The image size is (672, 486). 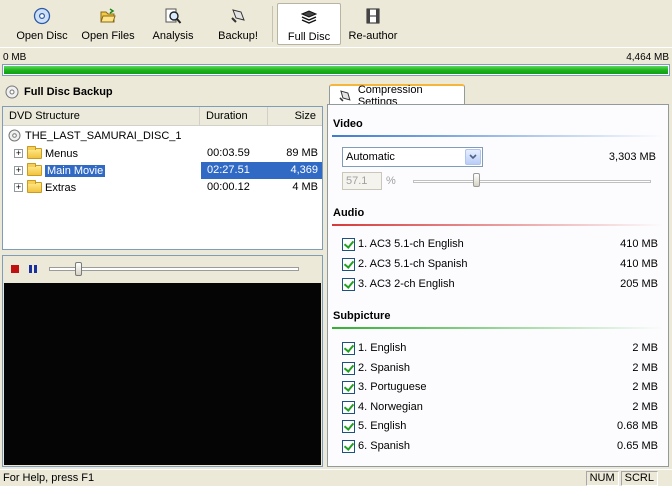 I want to click on audio-track-label: 1. AC3 5.1-ch English, so click(x=411, y=244).